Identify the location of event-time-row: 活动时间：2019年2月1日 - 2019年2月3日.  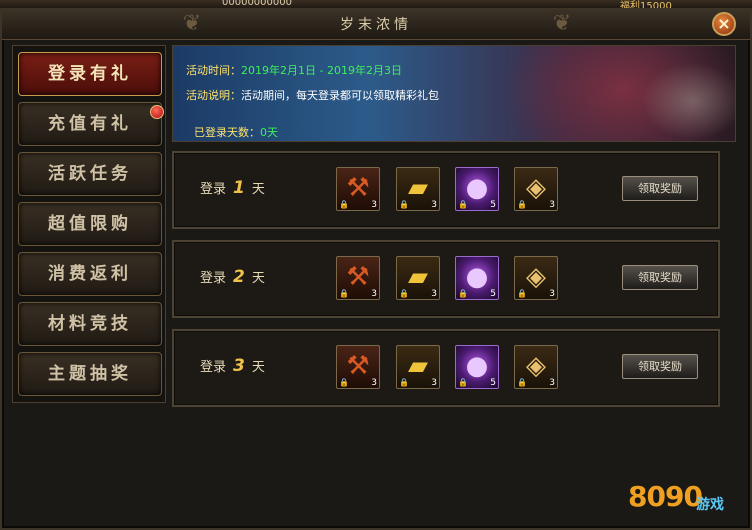
(294, 70).